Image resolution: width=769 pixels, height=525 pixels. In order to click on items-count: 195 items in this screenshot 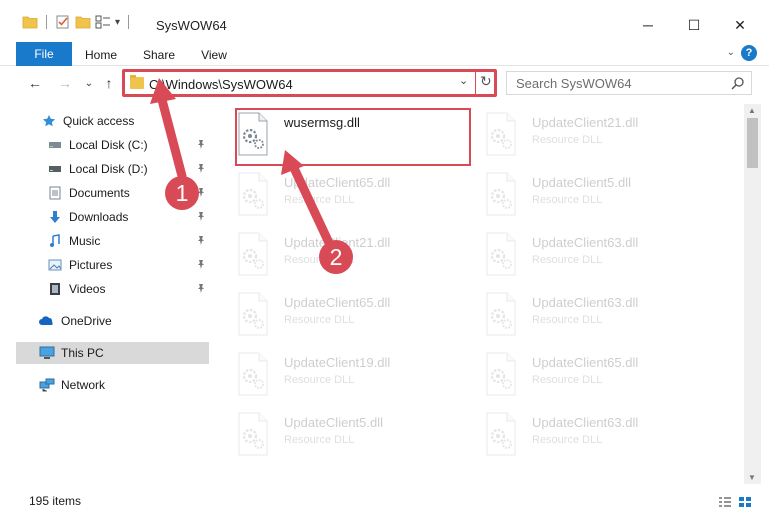, I will do `click(55, 501)`.